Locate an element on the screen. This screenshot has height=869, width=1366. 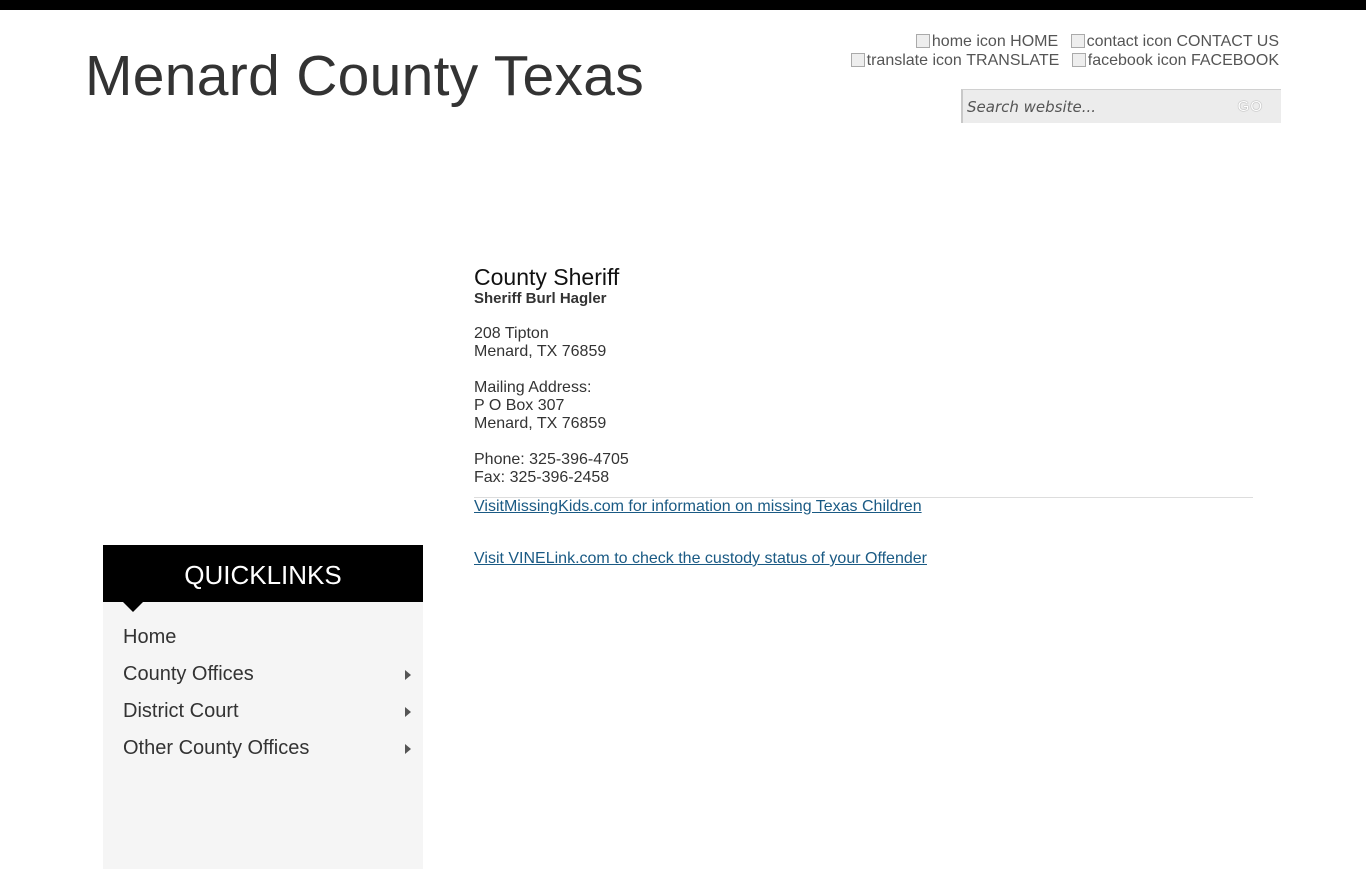
home-link: home icon HOME is located at coordinates (987, 41).